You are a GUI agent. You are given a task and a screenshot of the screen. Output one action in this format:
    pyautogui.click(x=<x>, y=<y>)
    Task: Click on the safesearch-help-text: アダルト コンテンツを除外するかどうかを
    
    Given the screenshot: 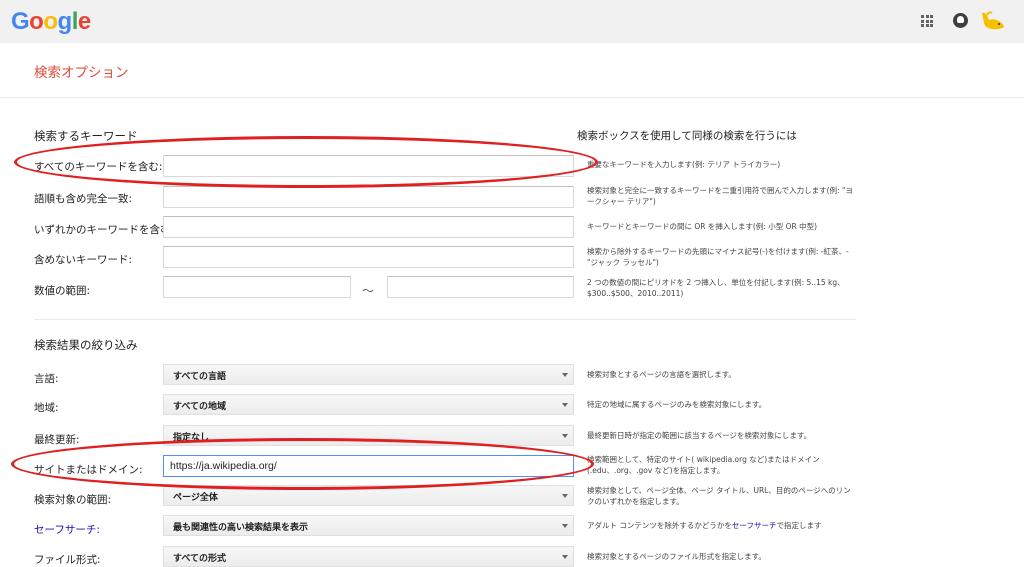 What is the action you would take?
    pyautogui.click(x=659, y=525)
    